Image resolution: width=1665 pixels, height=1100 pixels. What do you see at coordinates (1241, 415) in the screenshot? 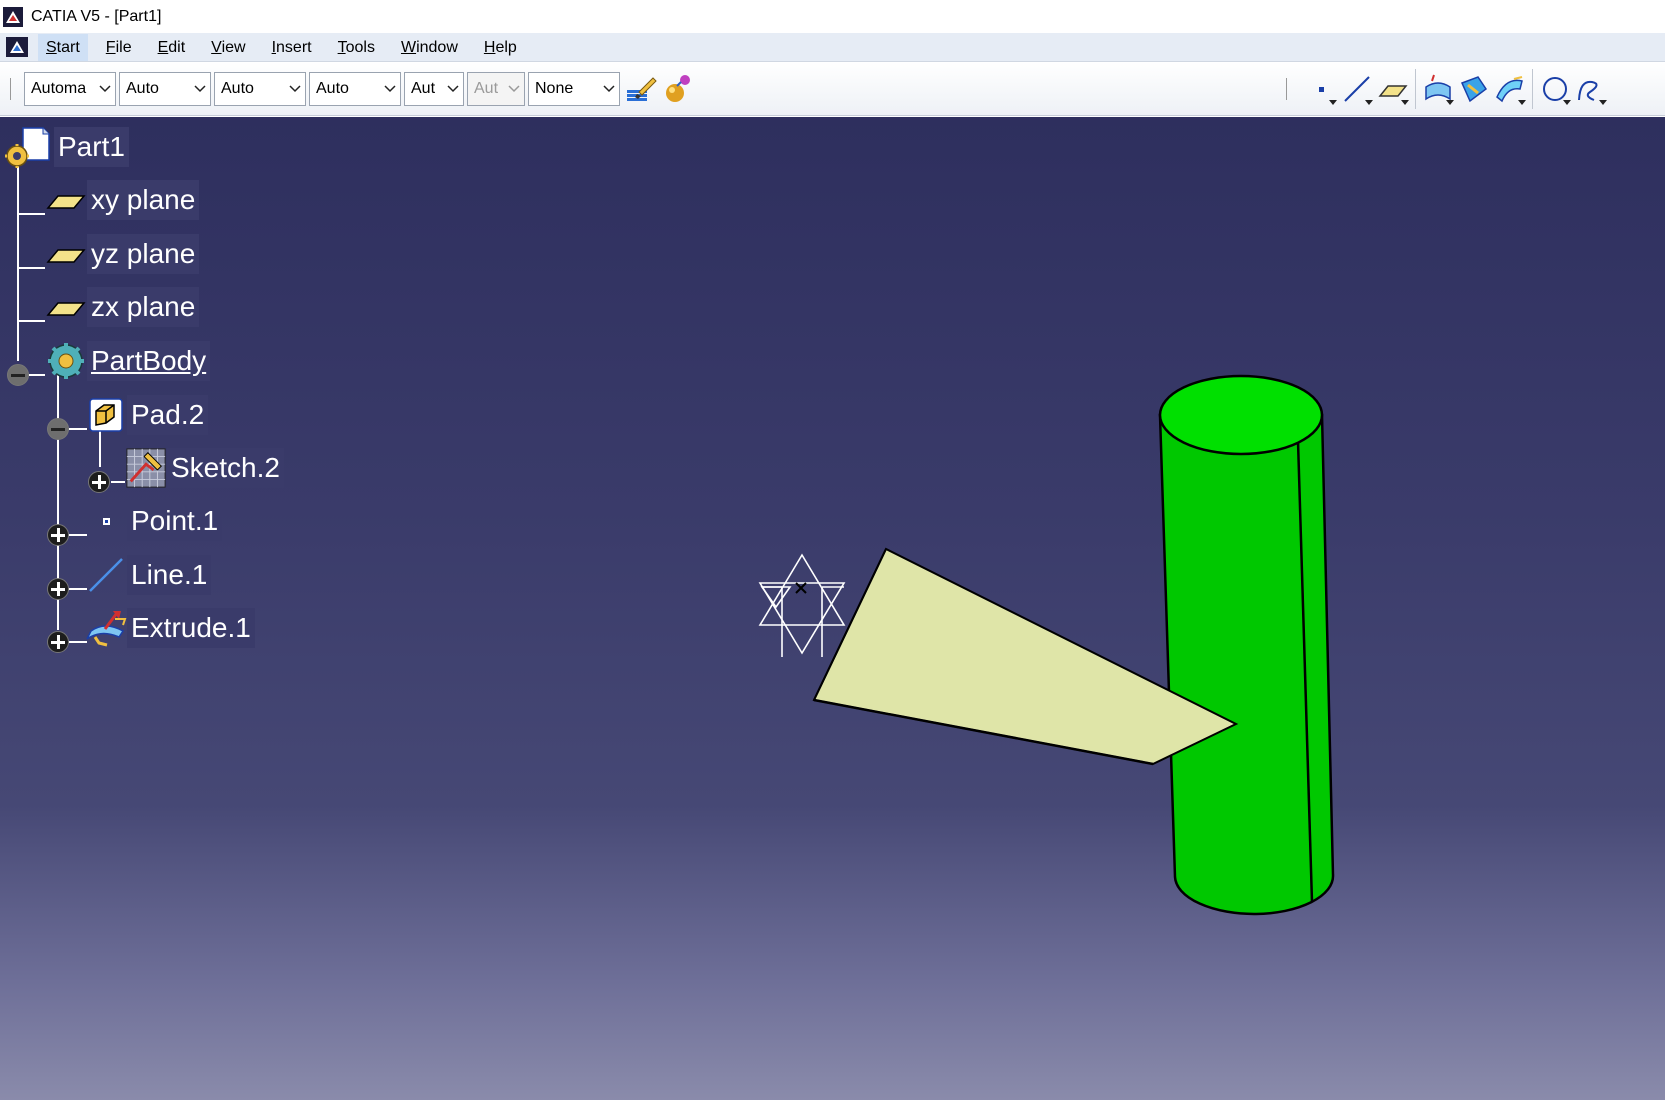
I see `cylinder-top-face` at bounding box center [1241, 415].